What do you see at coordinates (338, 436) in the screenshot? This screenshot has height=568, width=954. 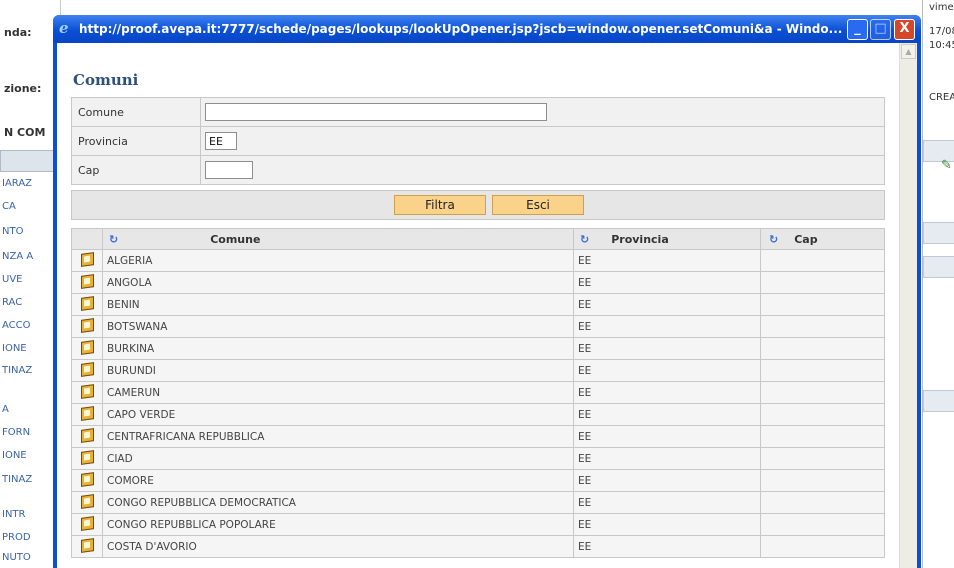 I see `cell-comune: CENTRAFRICANA REPUBBLICA` at bounding box center [338, 436].